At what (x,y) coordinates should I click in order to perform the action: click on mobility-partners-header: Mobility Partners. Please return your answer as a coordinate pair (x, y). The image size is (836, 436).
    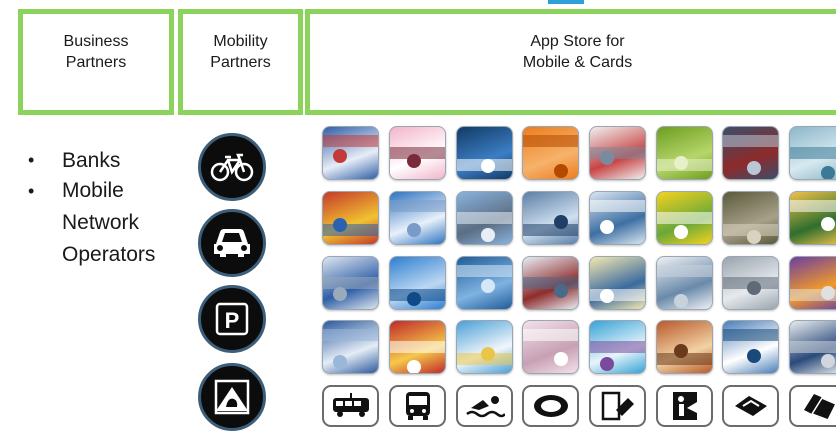
    Looking at the image, I should click on (240, 62).